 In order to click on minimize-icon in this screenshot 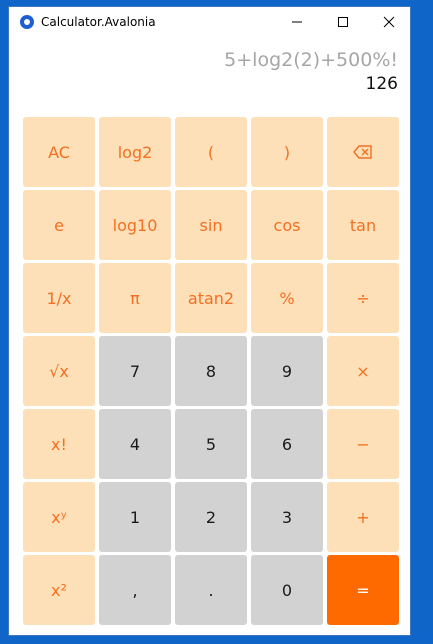, I will do `click(297, 22)`.